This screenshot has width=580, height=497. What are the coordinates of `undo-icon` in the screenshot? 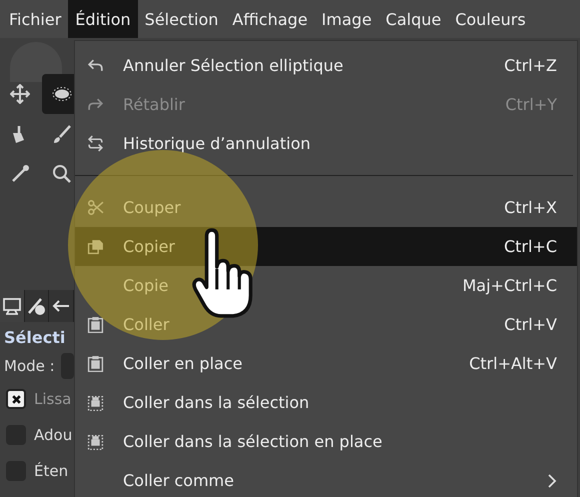 It's located at (95, 65).